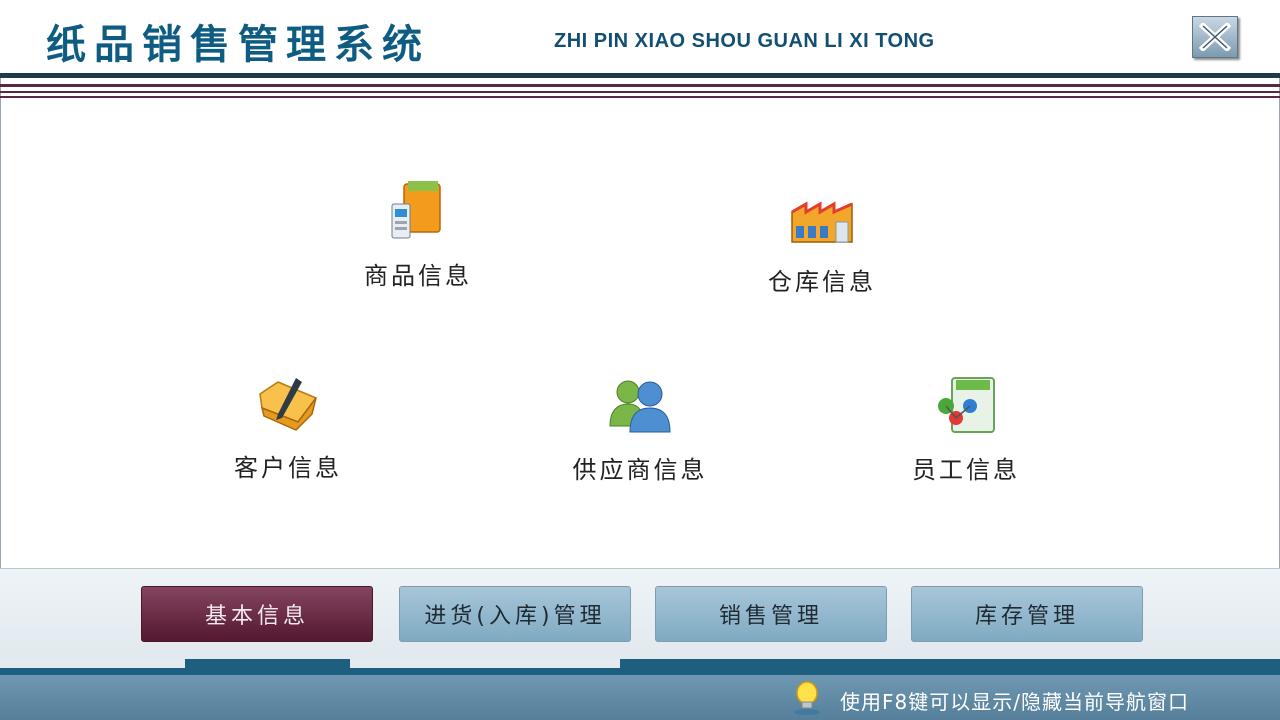 This screenshot has width=1280, height=720. Describe the element at coordinates (416, 210) in the screenshot. I see `product-folder-icon` at that location.